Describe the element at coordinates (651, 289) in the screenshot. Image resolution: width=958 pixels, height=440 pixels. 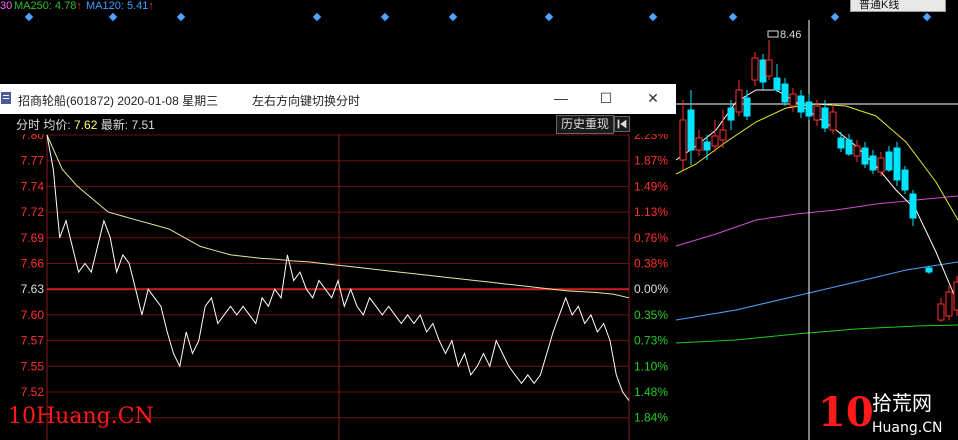
I see `percent-tick-label: 0.00%` at that location.